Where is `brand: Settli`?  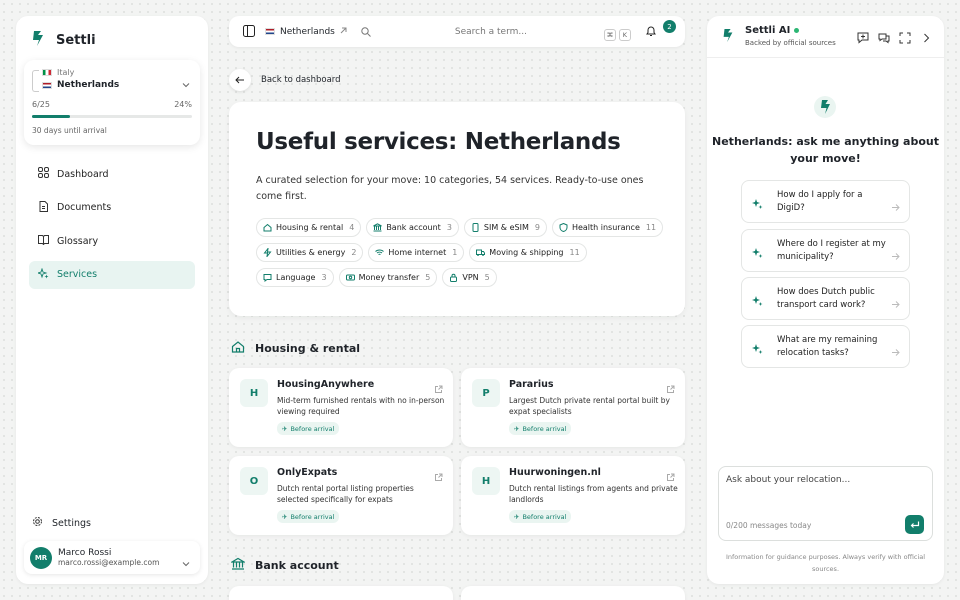 brand: Settli is located at coordinates (63, 40).